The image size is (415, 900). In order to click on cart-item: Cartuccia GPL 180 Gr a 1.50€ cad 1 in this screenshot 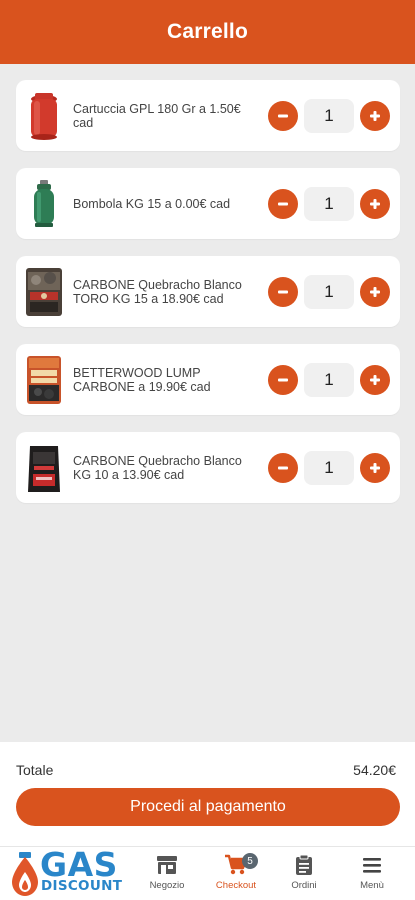, I will do `click(208, 115)`.